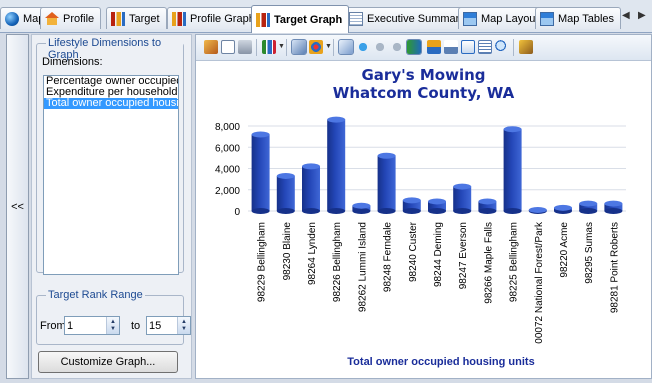 Image resolution: width=652 pixels, height=383 pixels. I want to click on tab-label: Target, so click(144, 18).